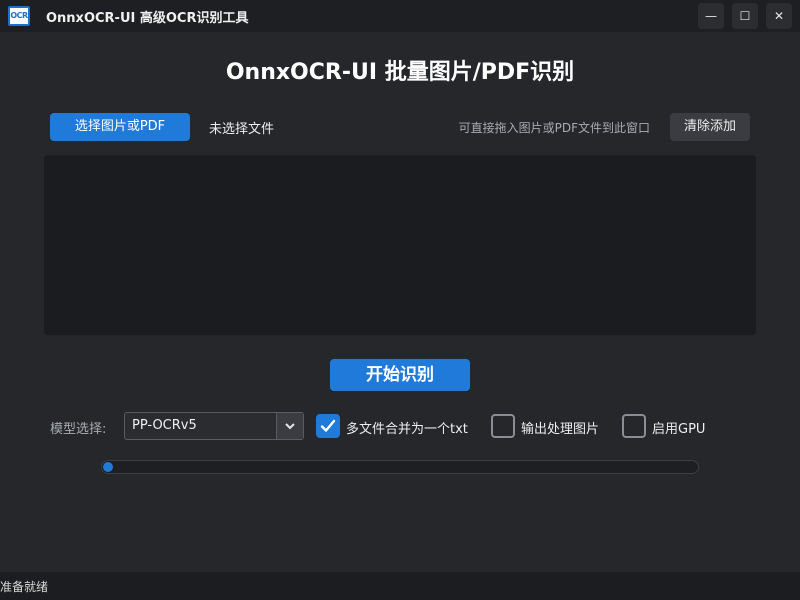  What do you see at coordinates (710, 127) in the screenshot?
I see `clear-files-button: 清除添加` at bounding box center [710, 127].